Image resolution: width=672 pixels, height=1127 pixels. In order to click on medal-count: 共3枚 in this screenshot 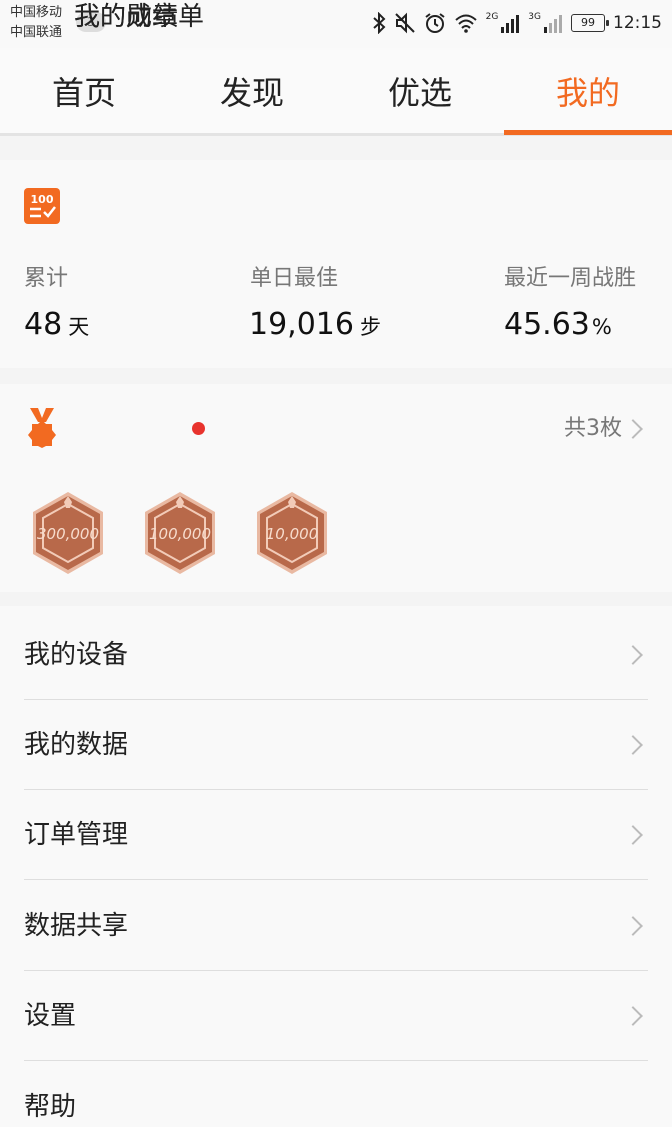, I will do `click(593, 429)`.